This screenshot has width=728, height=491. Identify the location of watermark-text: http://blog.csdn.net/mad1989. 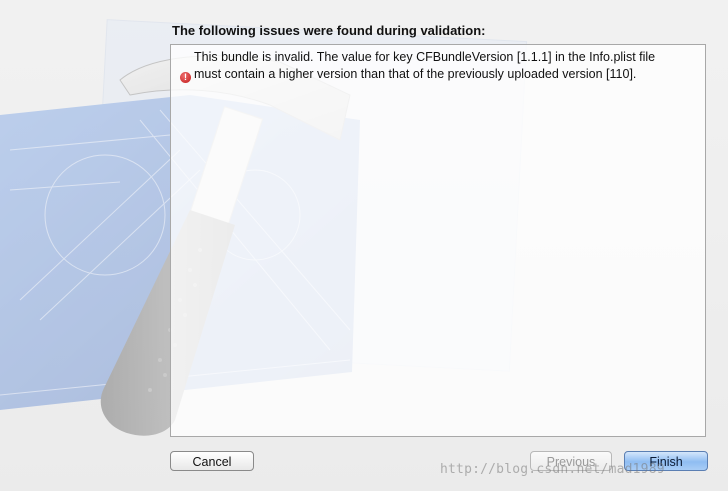
(552, 469).